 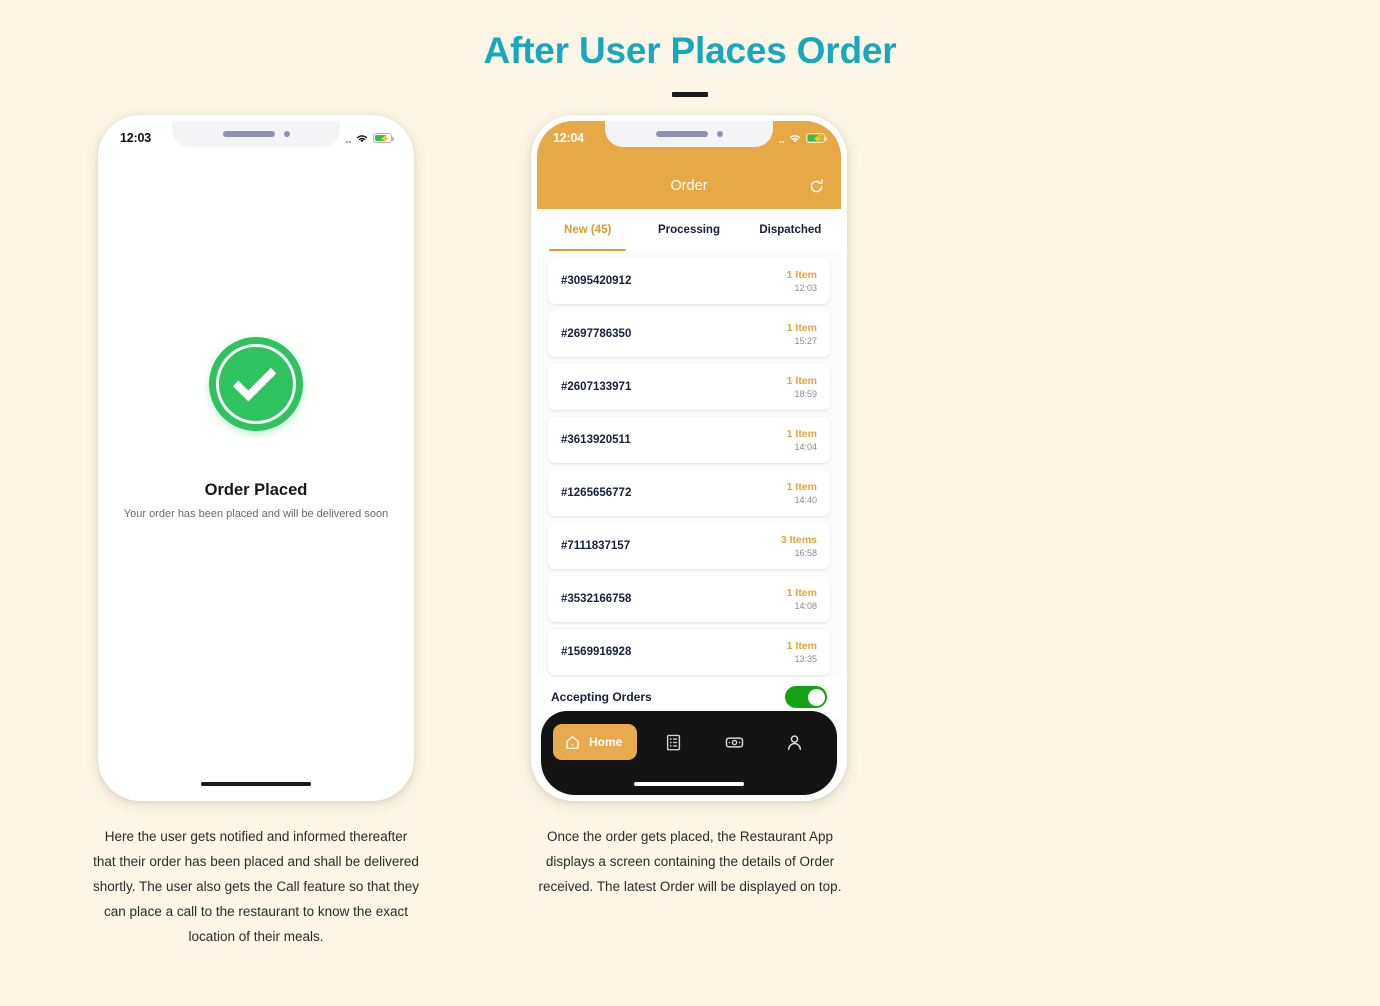 I want to click on accepting-orders-label: Accepting Orders, so click(x=601, y=697).